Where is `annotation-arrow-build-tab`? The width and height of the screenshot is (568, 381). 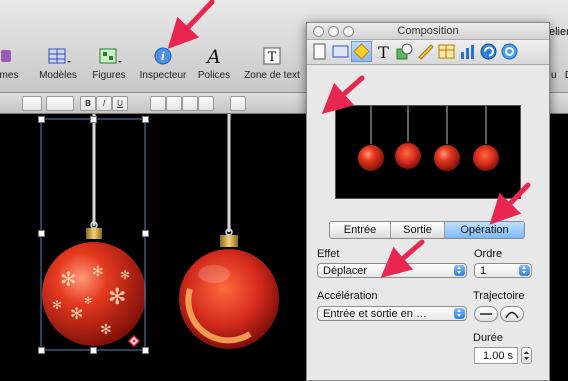 annotation-arrow-build-tab is located at coordinates (343, 95).